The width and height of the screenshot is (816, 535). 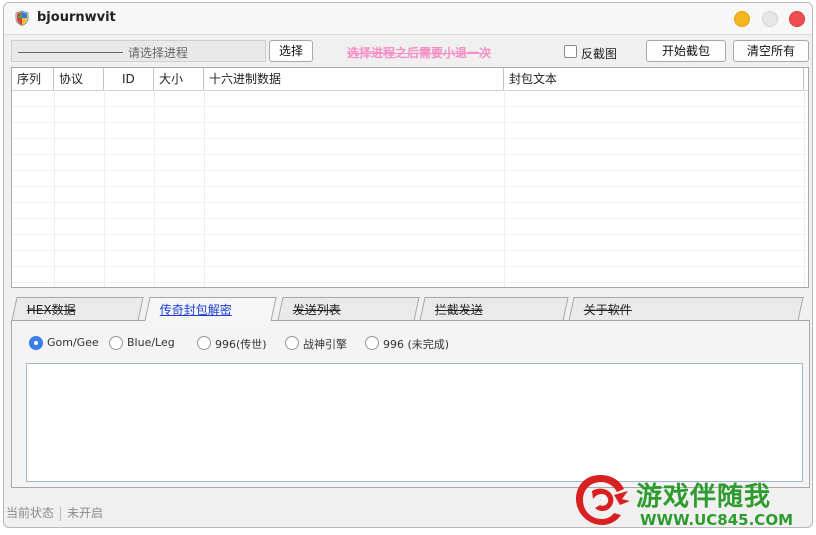 What do you see at coordinates (607, 310) in the screenshot?
I see `tab-label: 关于软件` at bounding box center [607, 310].